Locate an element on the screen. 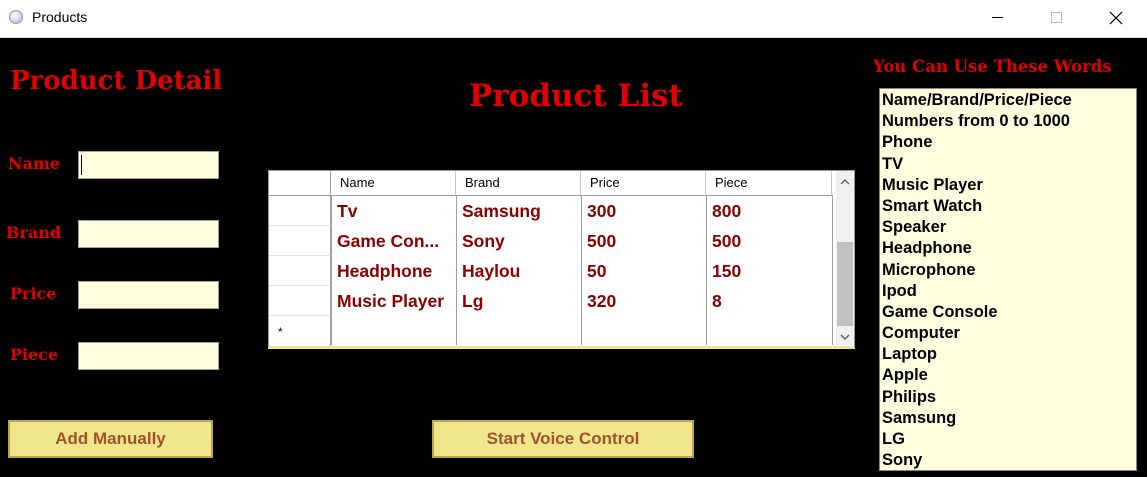 Image resolution: width=1147 pixels, height=477 pixels. list-item: Philips is located at coordinates (1009, 397).